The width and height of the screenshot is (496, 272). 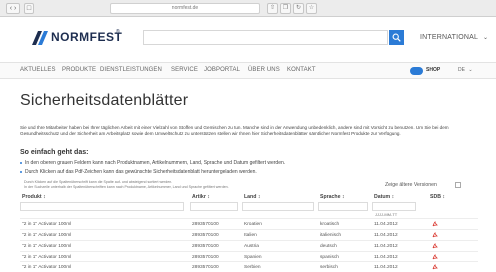 I want to click on filter-produkt-input, so click(x=102, y=214).